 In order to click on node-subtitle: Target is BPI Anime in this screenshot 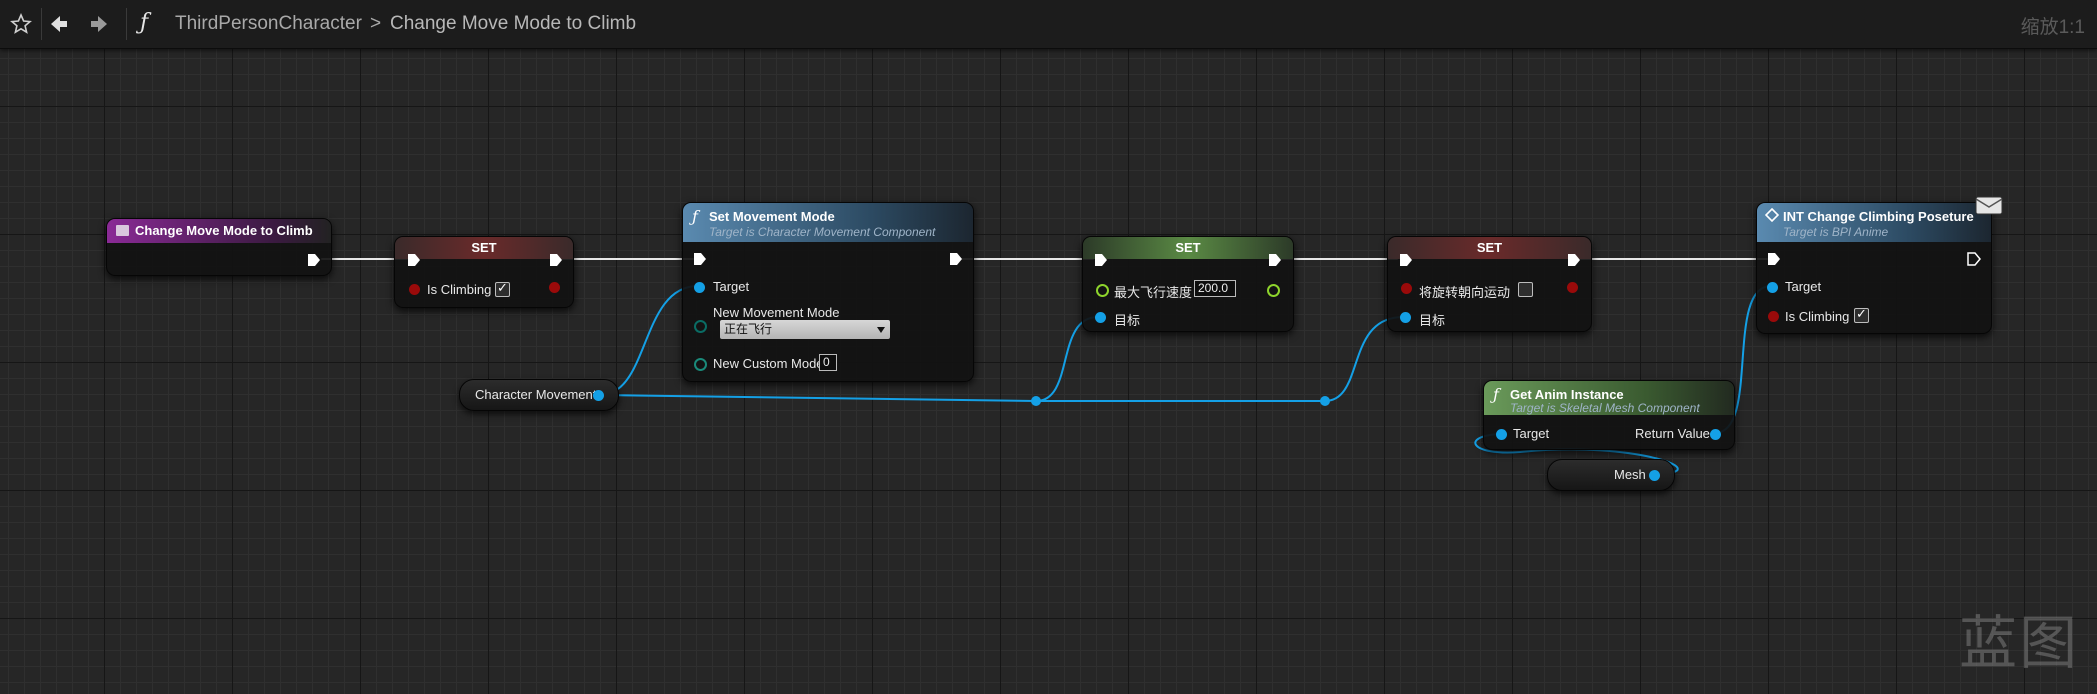, I will do `click(1836, 232)`.